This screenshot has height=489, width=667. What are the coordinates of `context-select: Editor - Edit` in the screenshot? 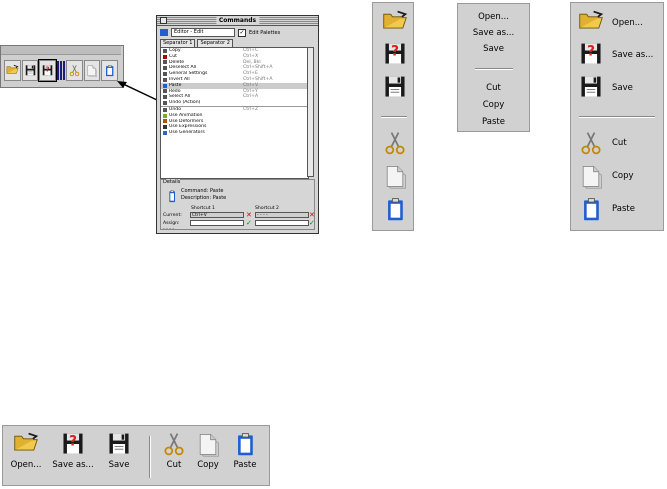 It's located at (203, 32).